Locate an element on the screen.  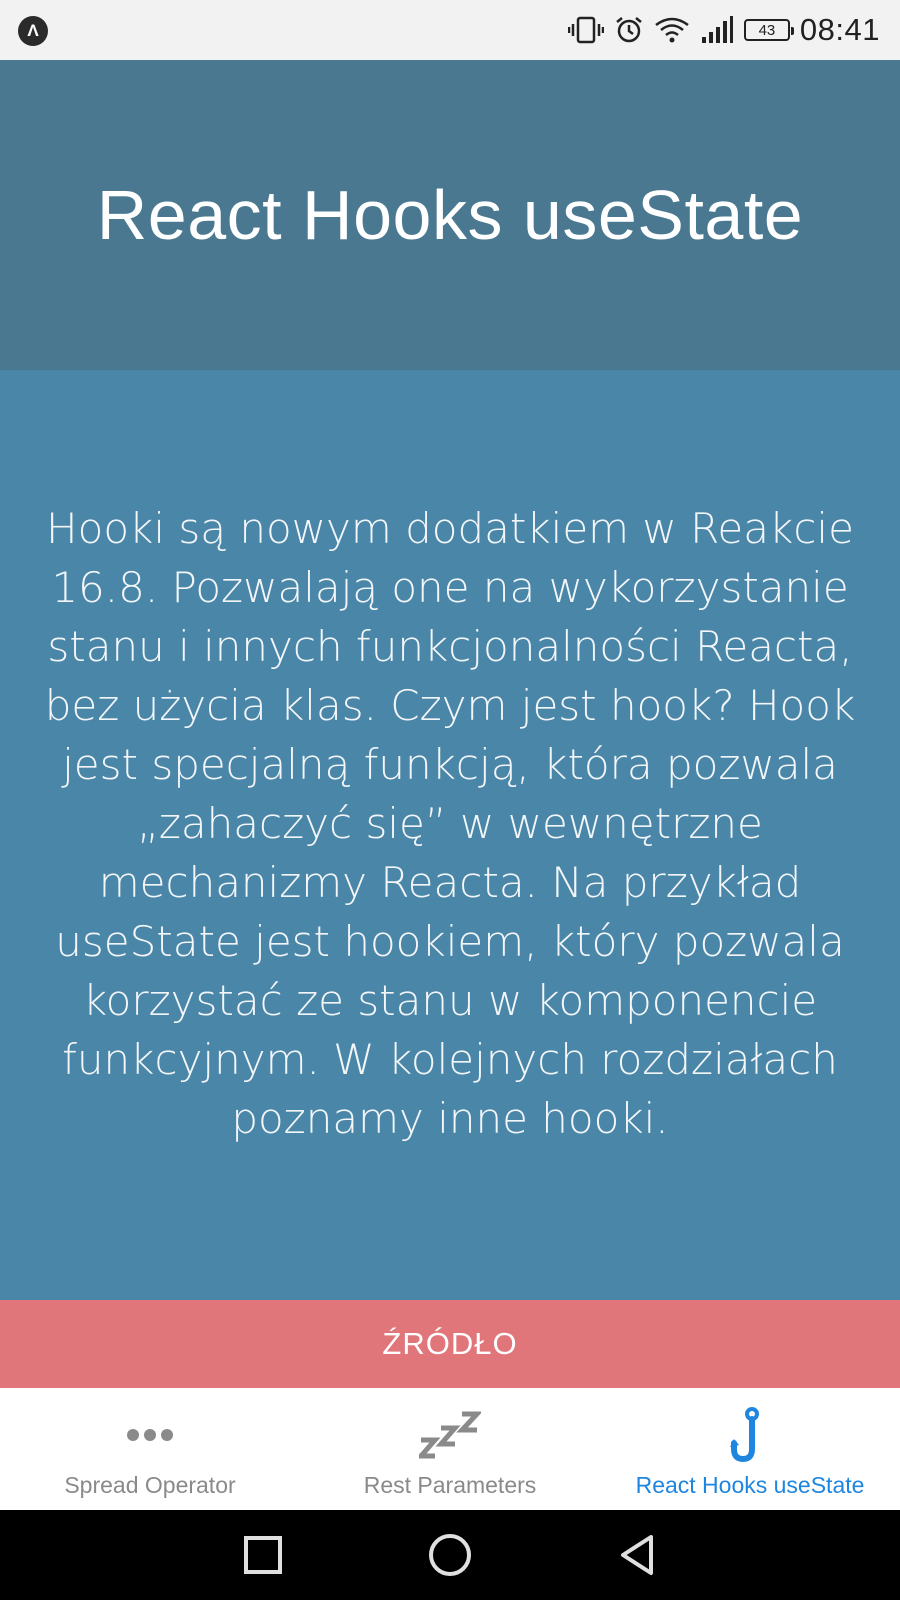
back-button is located at coordinates (637, 1555).